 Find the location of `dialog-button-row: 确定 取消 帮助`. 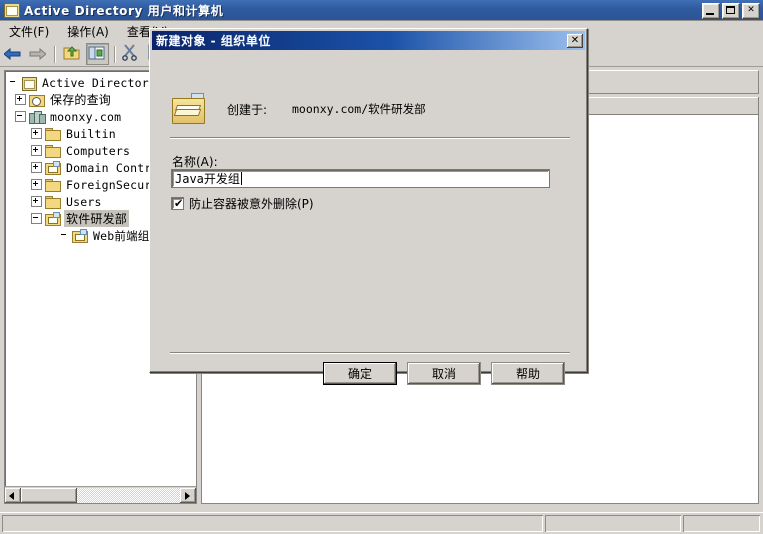

dialog-button-row: 确定 取消 帮助 is located at coordinates (368, 373).